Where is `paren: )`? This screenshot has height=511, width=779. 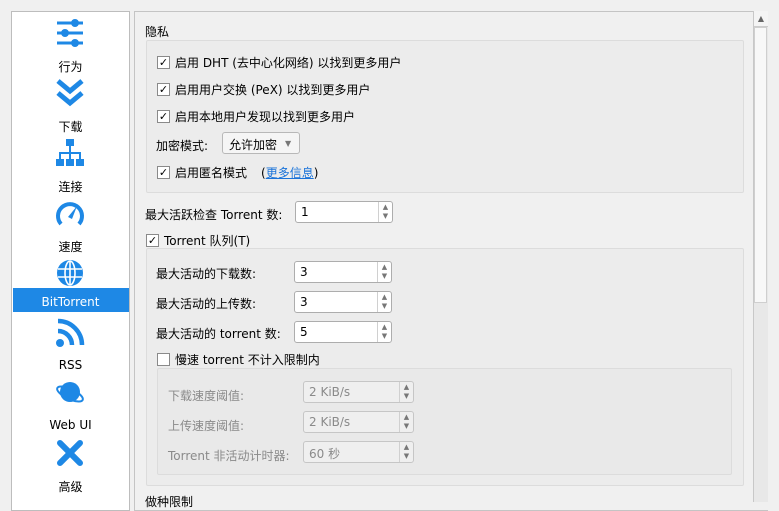
paren: ) is located at coordinates (316, 172).